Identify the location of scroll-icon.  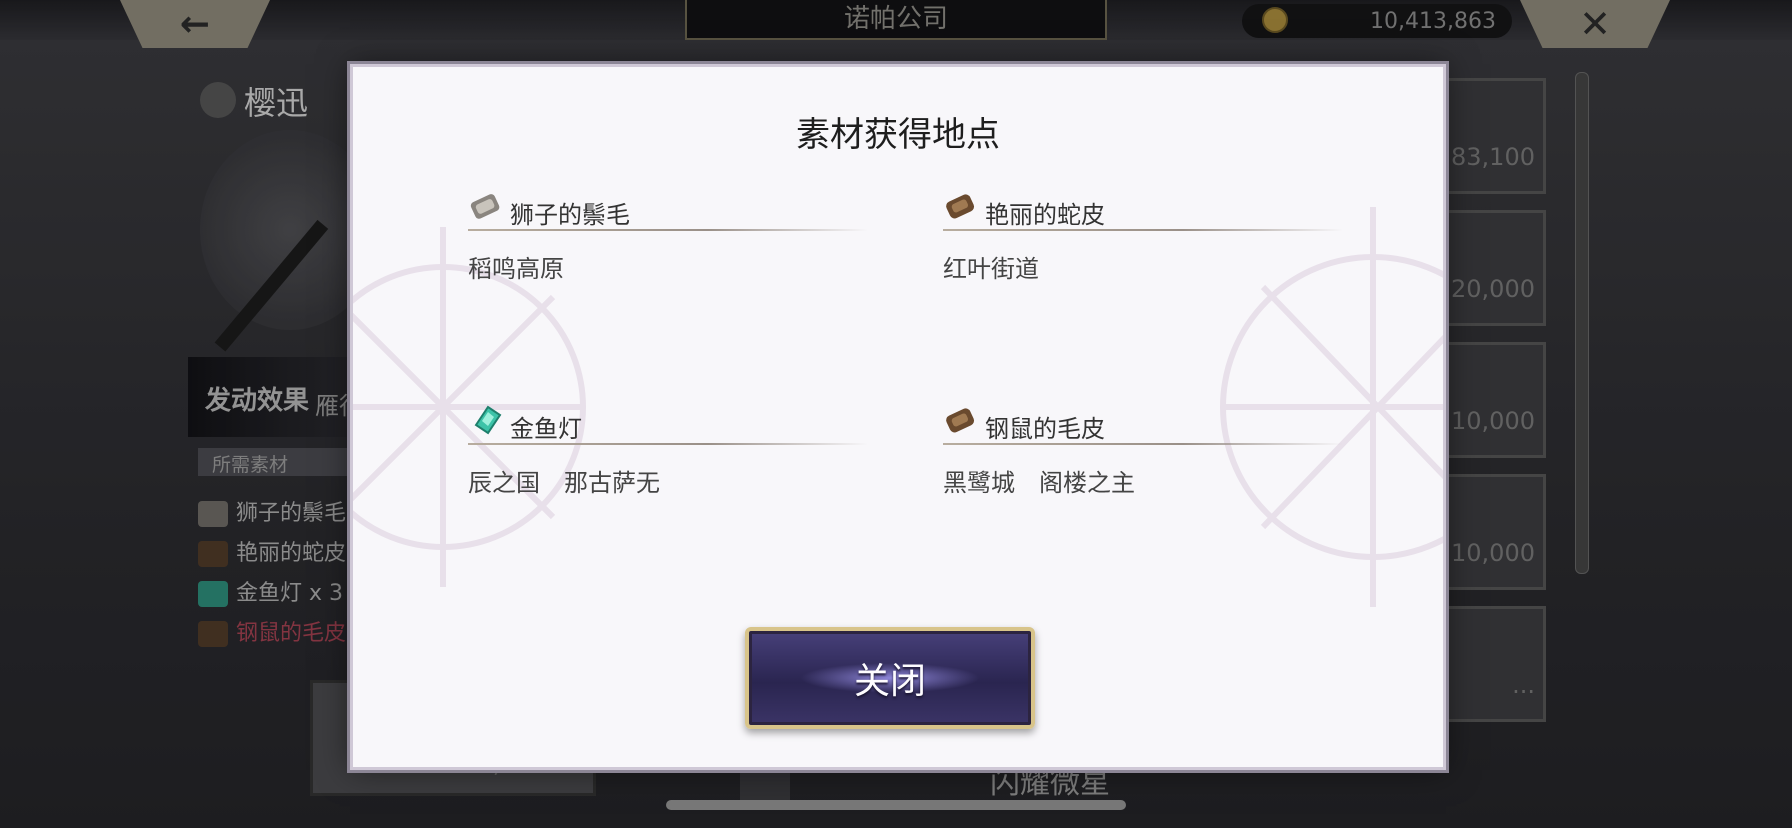
(485, 206).